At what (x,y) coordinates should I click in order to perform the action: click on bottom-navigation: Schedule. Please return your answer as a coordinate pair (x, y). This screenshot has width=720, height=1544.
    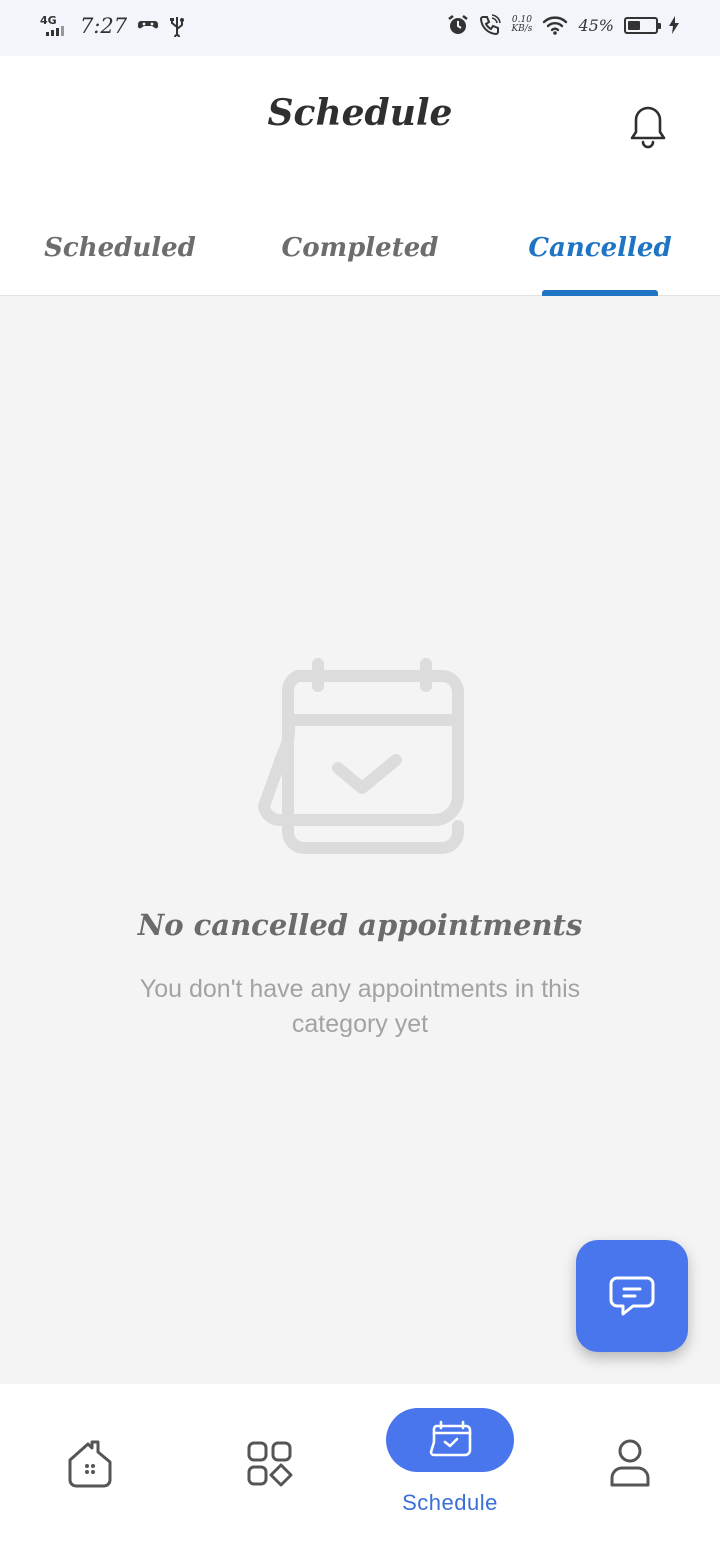
    Looking at the image, I should click on (360, 1464).